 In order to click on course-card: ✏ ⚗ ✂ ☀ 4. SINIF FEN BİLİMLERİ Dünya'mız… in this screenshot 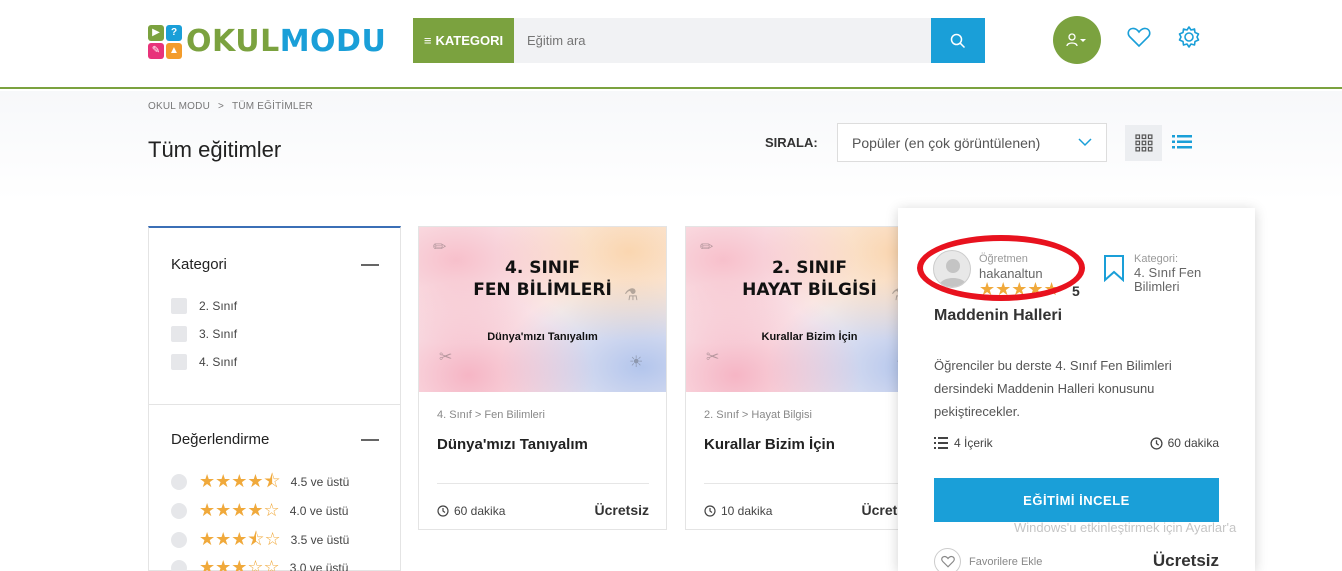, I will do `click(542, 378)`.